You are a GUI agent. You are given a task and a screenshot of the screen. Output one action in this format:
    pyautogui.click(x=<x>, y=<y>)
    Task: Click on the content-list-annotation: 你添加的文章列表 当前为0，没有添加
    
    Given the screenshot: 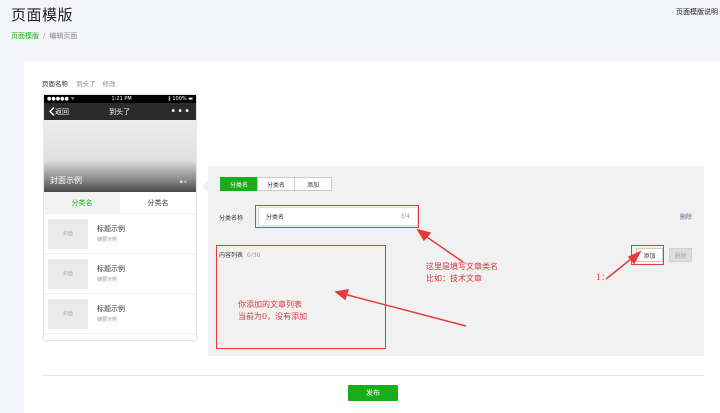 What is the action you would take?
    pyautogui.click(x=273, y=310)
    